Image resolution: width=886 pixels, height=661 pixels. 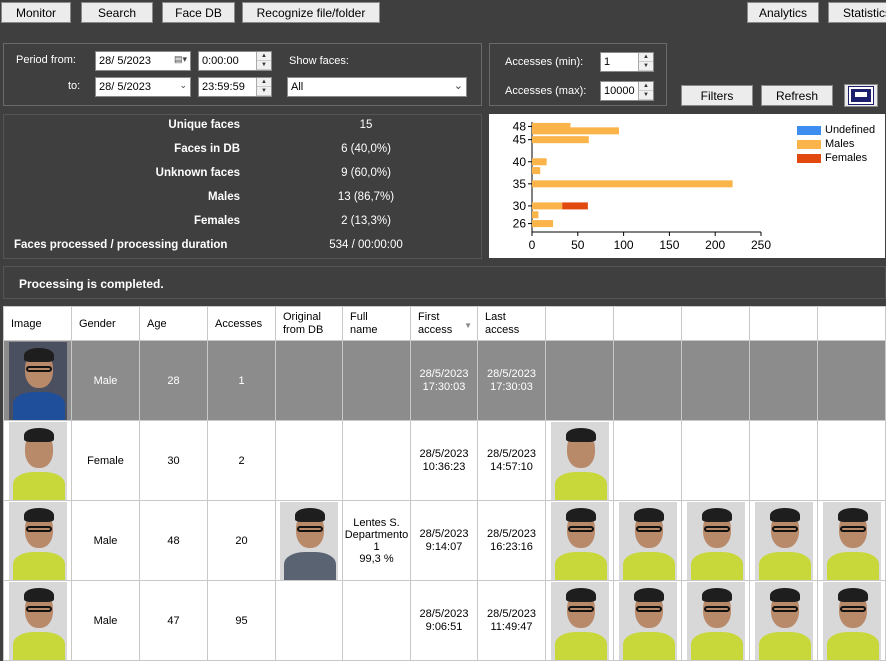 I want to click on to-time-spinner: ▲ ▼, so click(x=263, y=87).